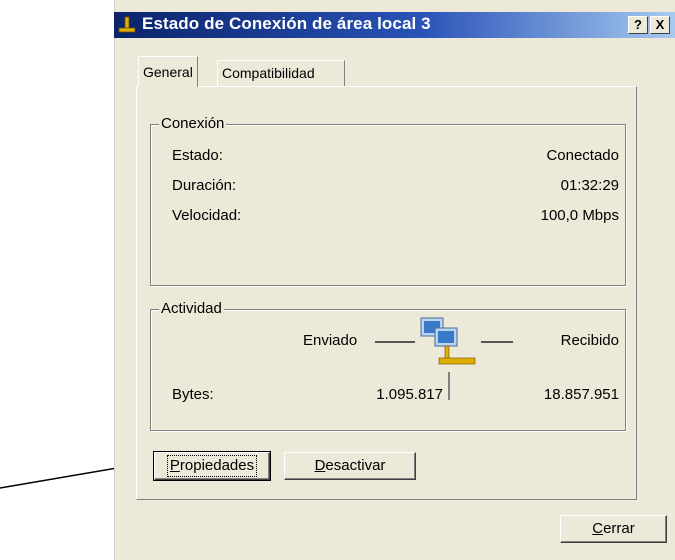 This screenshot has height=560, width=675. What do you see at coordinates (286, 23) in the screenshot?
I see `window-title: Estado de Conexión de área local 3` at bounding box center [286, 23].